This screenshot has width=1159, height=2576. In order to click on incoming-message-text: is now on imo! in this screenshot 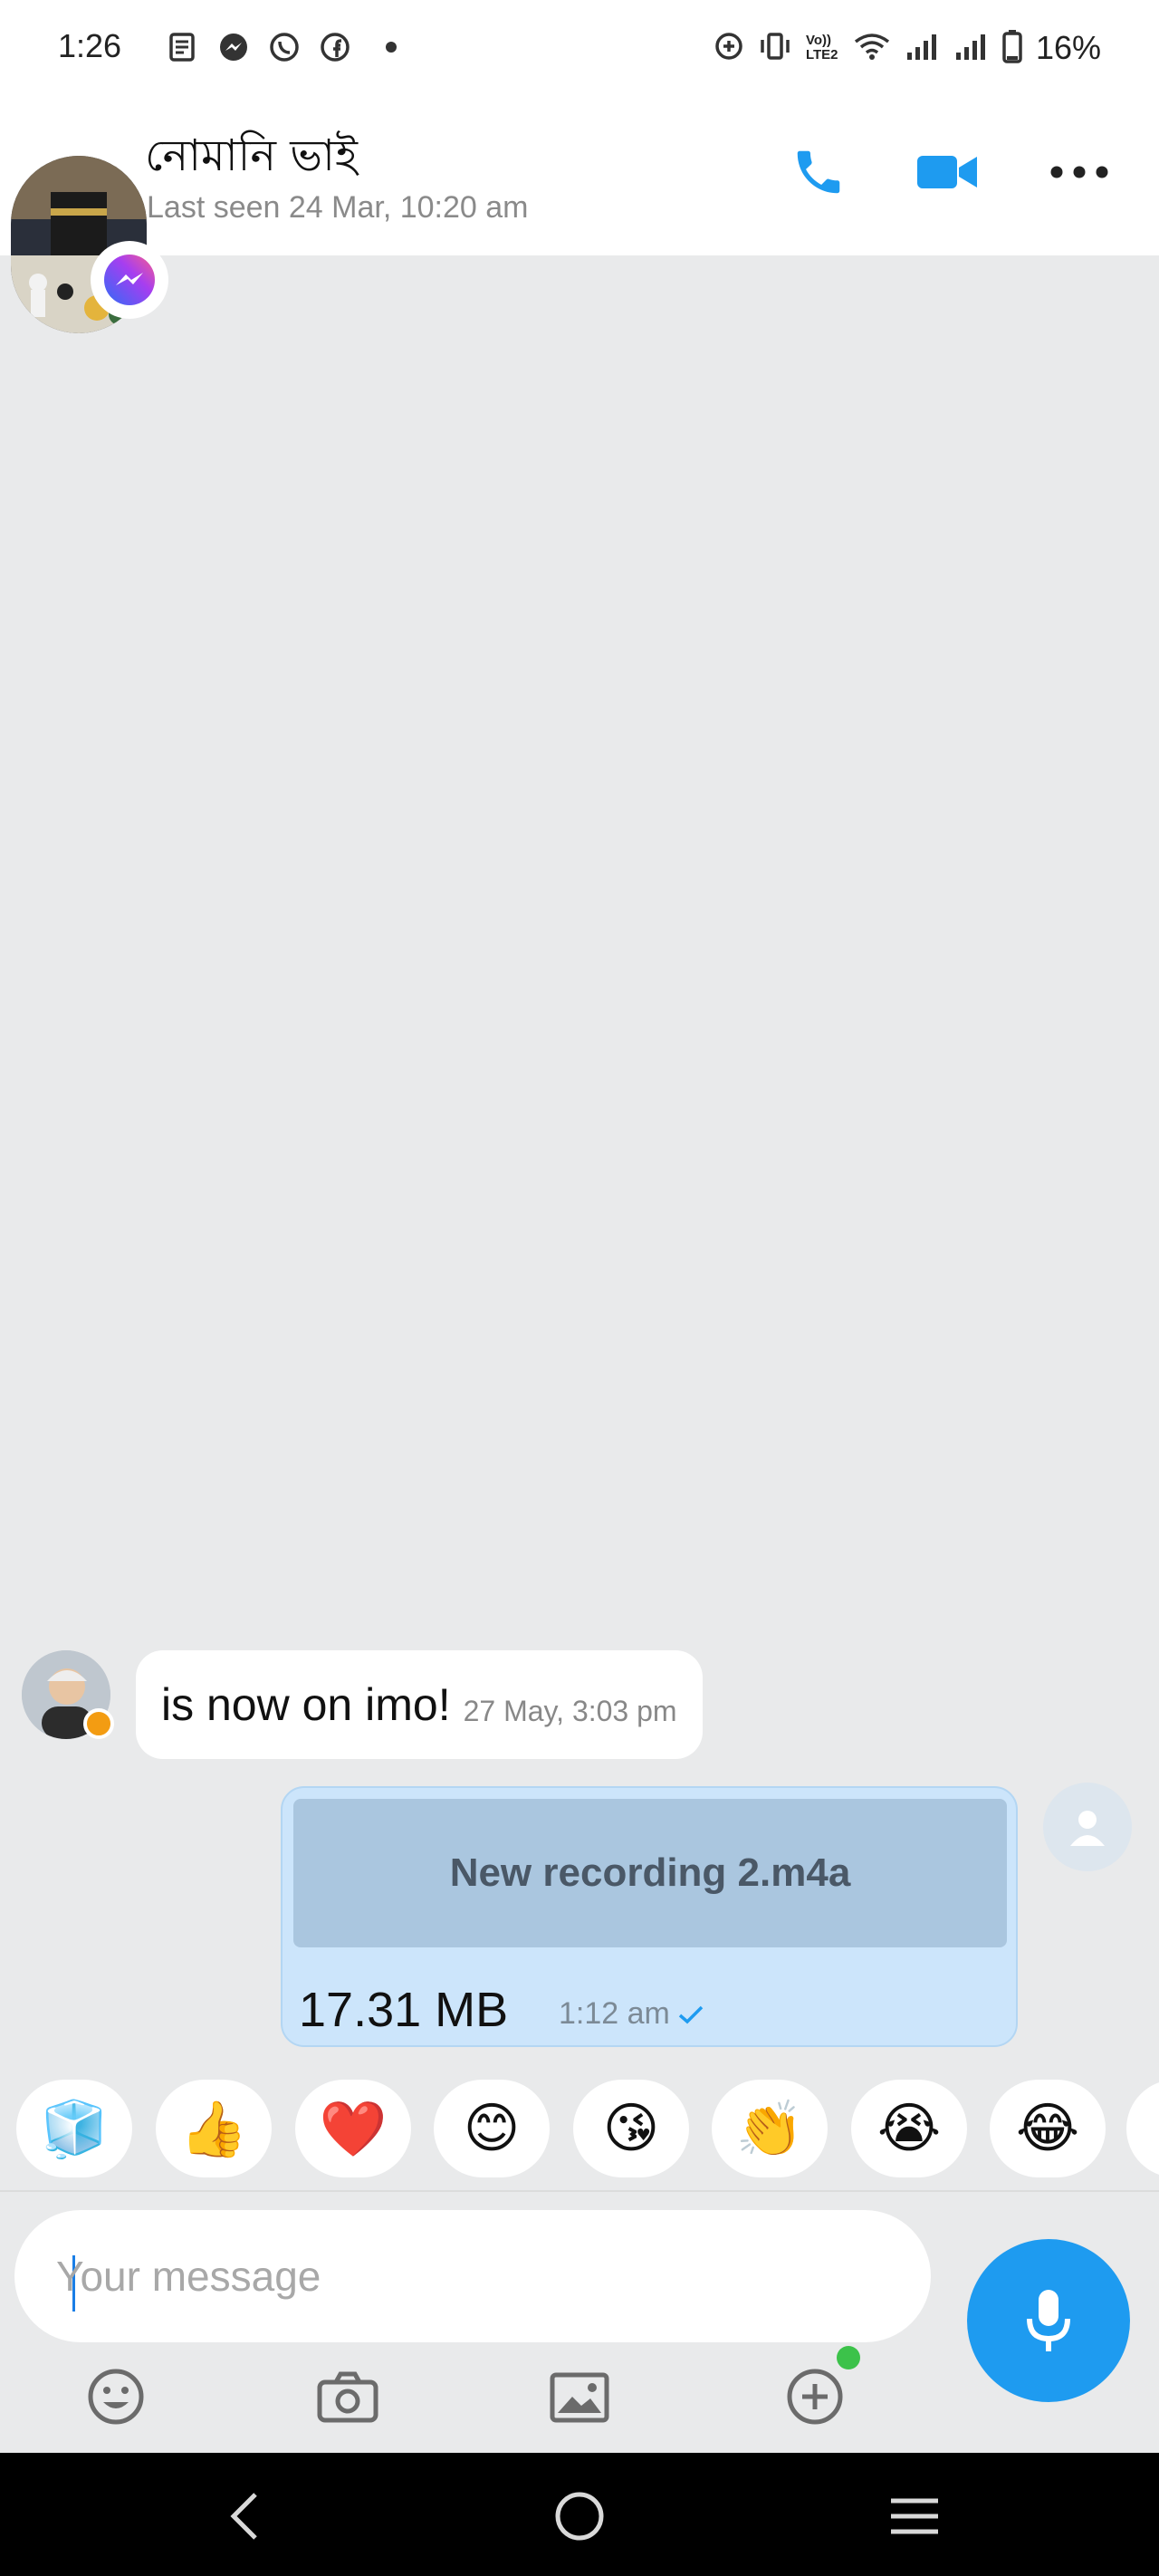, I will do `click(306, 1704)`.